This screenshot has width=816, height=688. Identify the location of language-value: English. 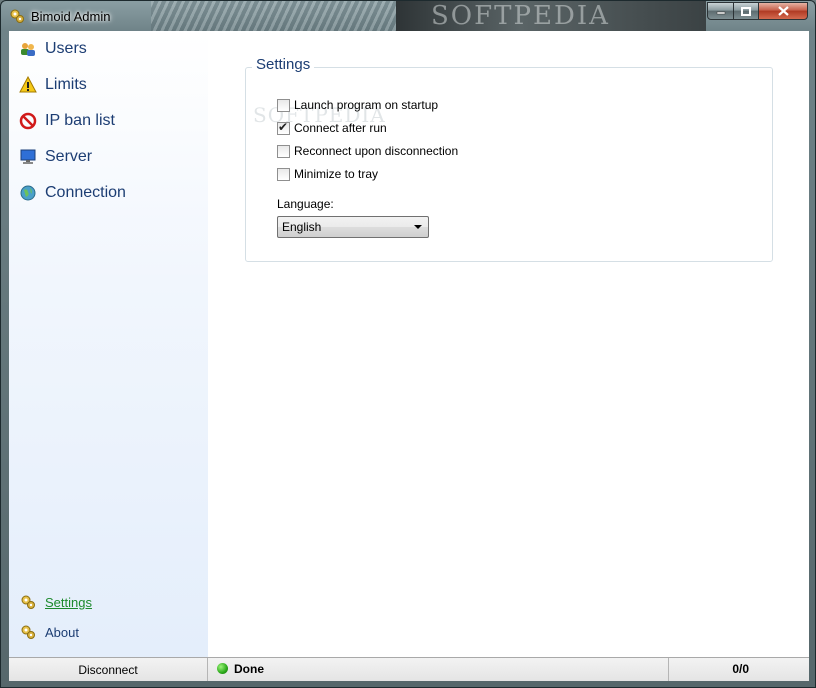
(302, 227).